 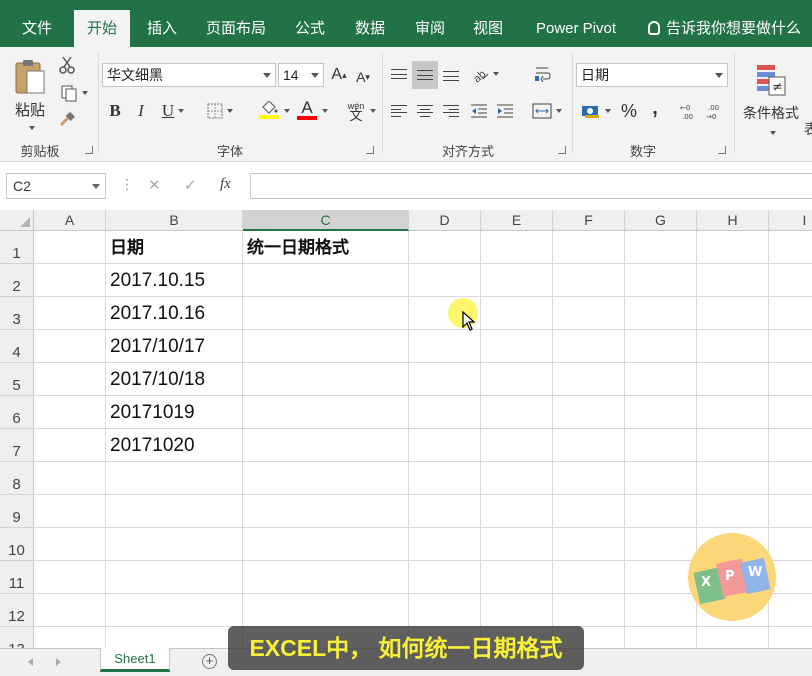 What do you see at coordinates (17, 544) in the screenshot?
I see `row-header-10: 10` at bounding box center [17, 544].